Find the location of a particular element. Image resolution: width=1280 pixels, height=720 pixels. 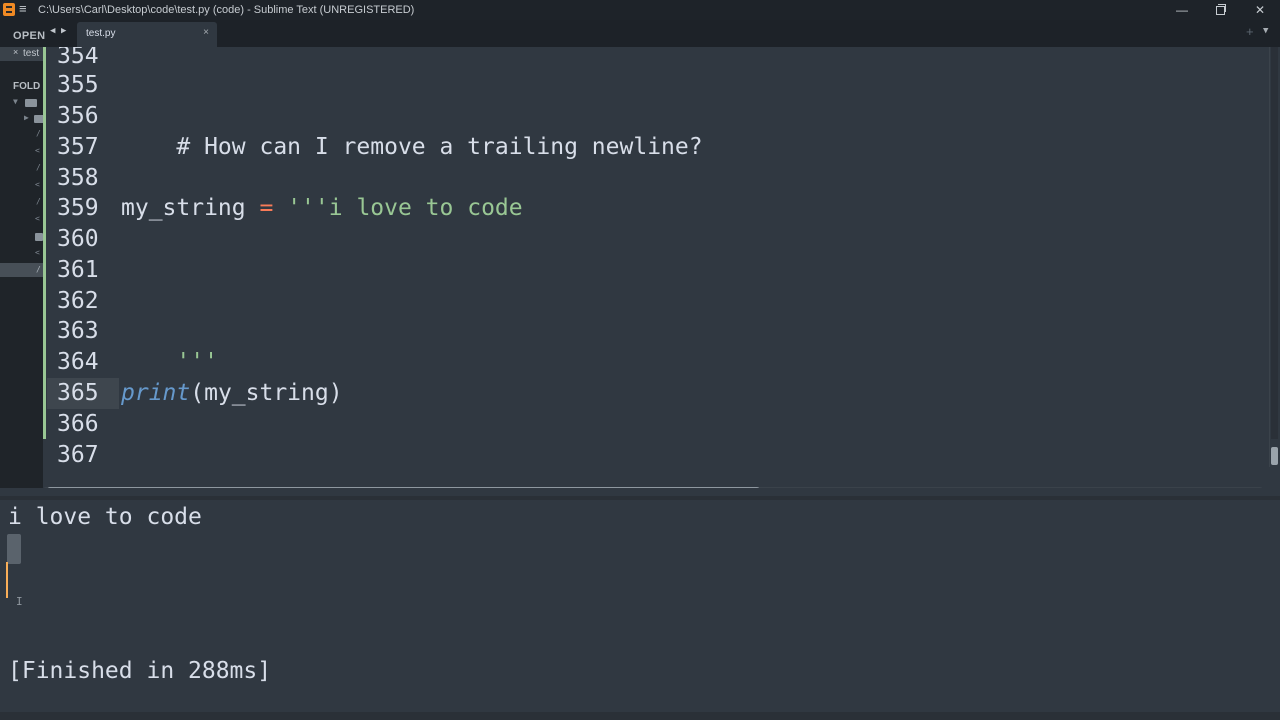

line-number: 355 is located at coordinates (78, 85).